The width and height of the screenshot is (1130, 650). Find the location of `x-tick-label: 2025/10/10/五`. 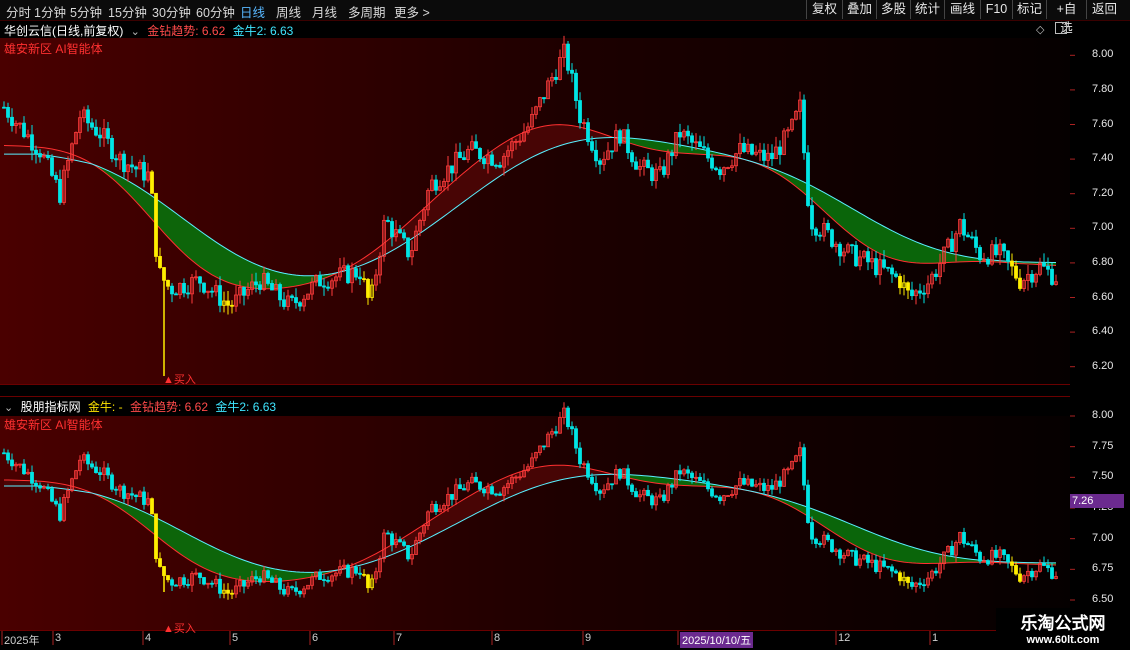

x-tick-label: 2025/10/10/五 is located at coordinates (717, 640).